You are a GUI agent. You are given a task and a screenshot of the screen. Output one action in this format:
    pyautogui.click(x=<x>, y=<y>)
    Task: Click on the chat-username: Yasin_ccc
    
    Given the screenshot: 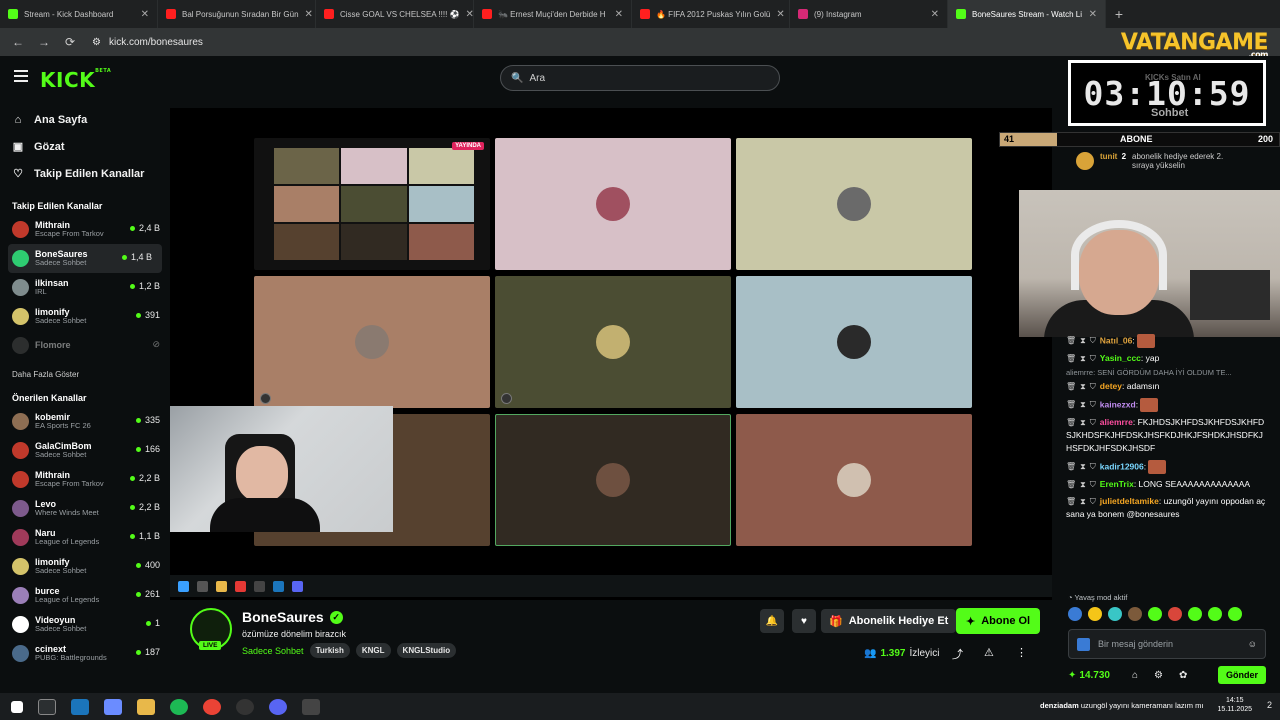 What is the action you would take?
    pyautogui.click(x=1120, y=358)
    